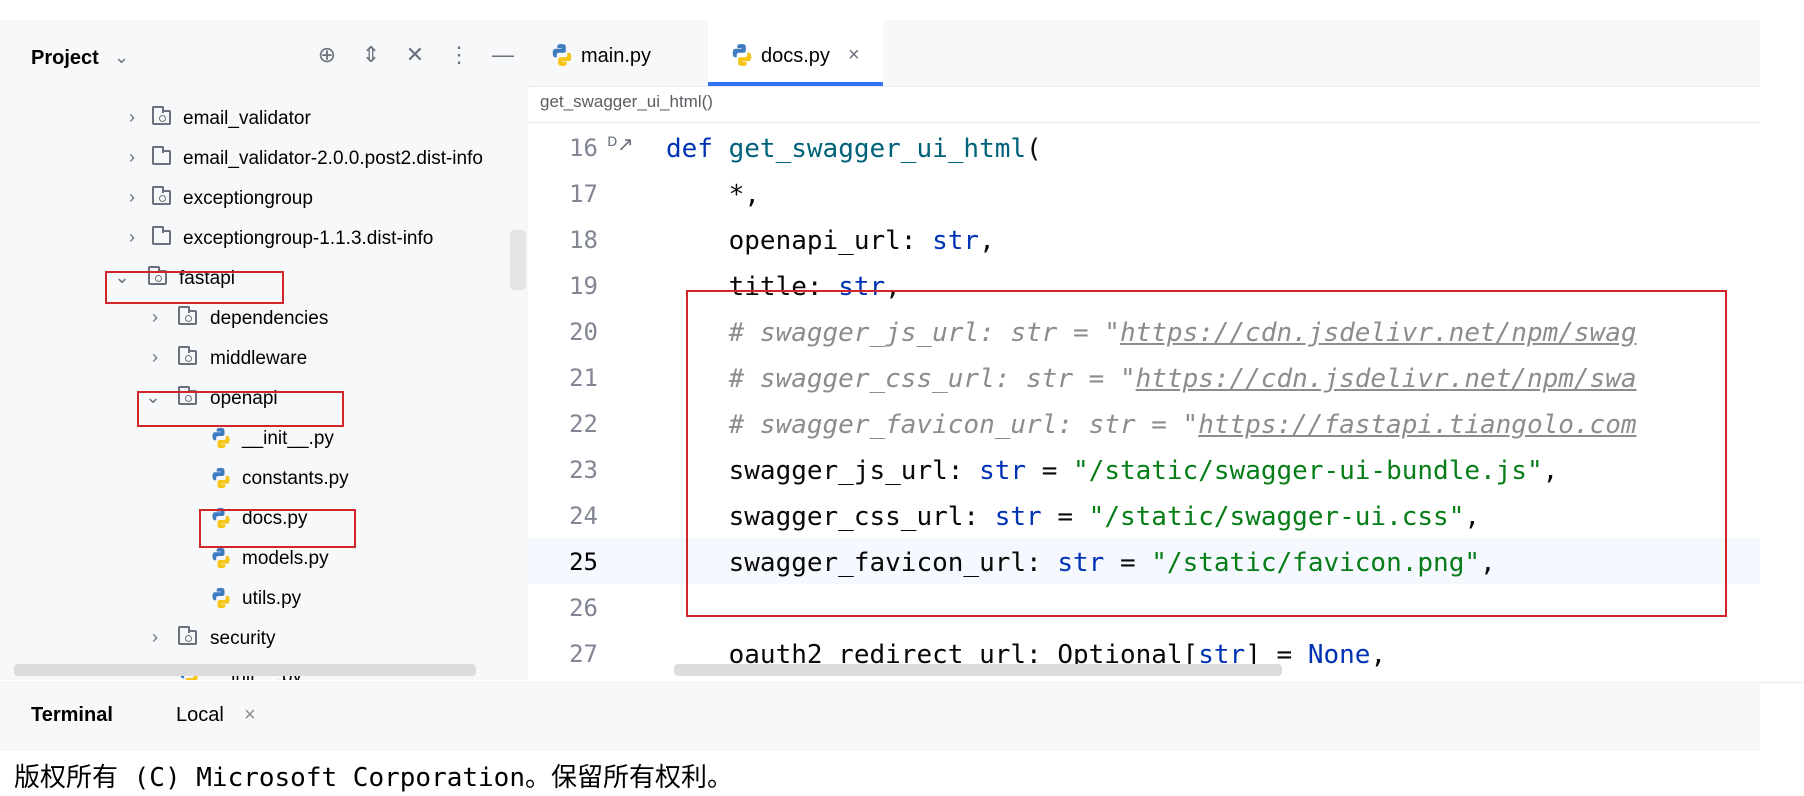 This screenshot has width=1804, height=796. Describe the element at coordinates (288, 438) in the screenshot. I see `tree-item-label: __init__.py` at that location.